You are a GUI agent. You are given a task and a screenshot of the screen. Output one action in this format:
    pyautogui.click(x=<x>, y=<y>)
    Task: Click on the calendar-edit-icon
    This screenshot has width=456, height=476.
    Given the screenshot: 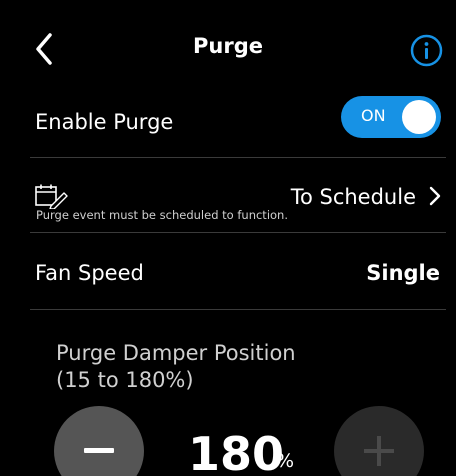 What is the action you would take?
    pyautogui.click(x=51, y=196)
    